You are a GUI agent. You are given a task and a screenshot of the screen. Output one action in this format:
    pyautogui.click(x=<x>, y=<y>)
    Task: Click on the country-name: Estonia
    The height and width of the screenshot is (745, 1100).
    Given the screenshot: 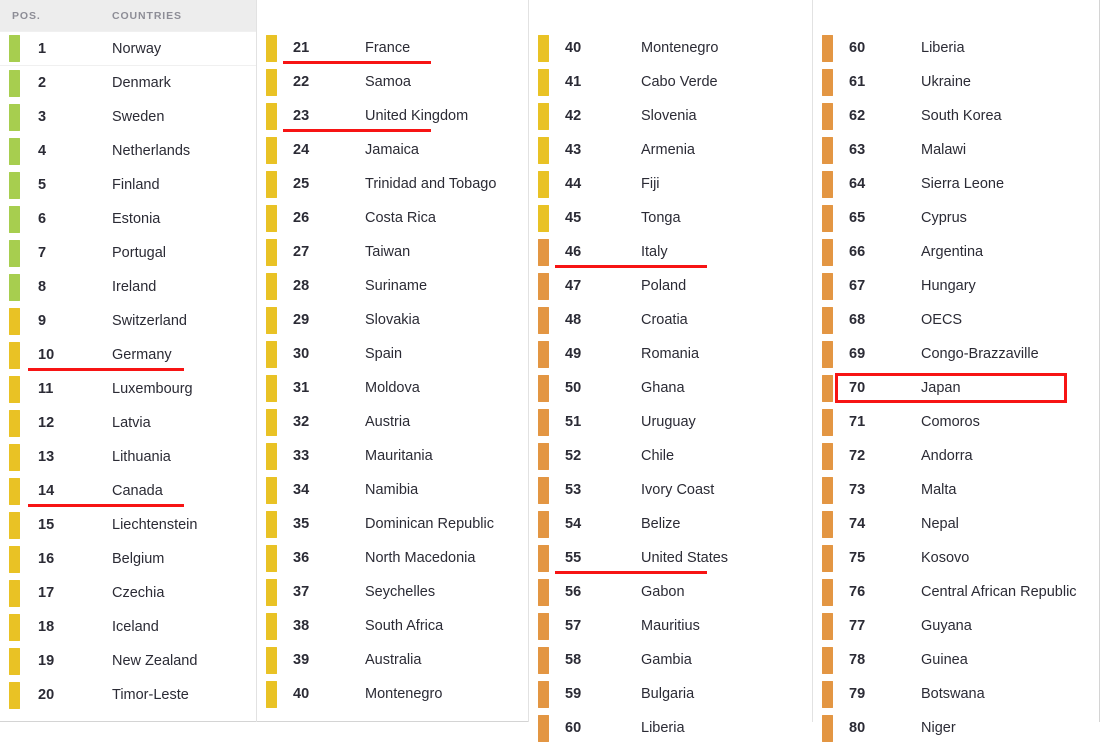 What is the action you would take?
    pyautogui.click(x=184, y=219)
    